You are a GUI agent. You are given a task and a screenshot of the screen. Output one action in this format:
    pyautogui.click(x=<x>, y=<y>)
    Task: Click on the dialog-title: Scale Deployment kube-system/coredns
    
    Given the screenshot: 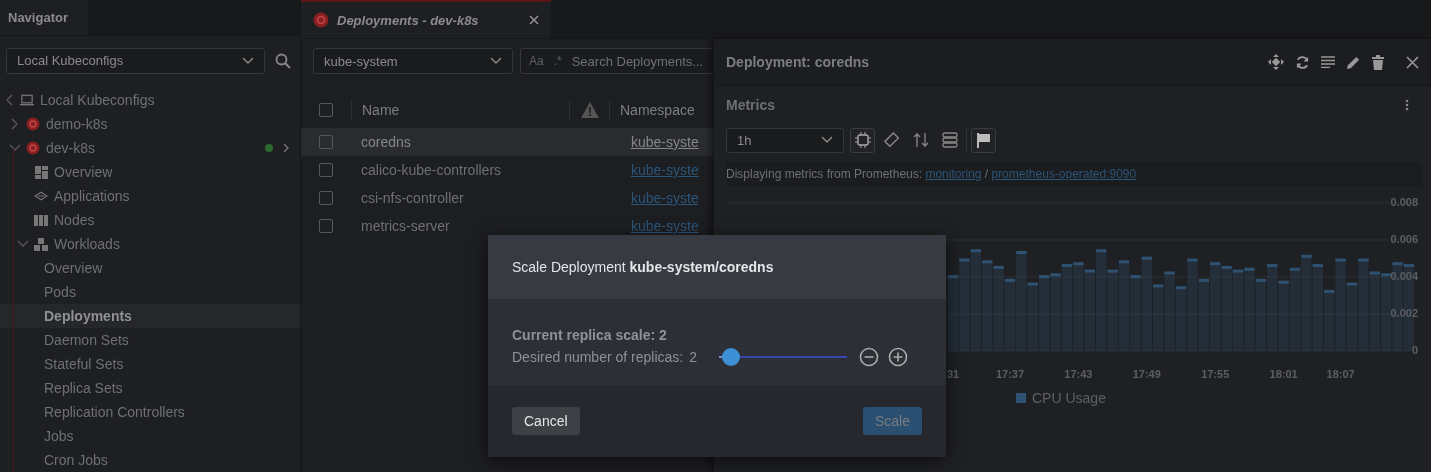 What is the action you would take?
    pyautogui.click(x=643, y=267)
    